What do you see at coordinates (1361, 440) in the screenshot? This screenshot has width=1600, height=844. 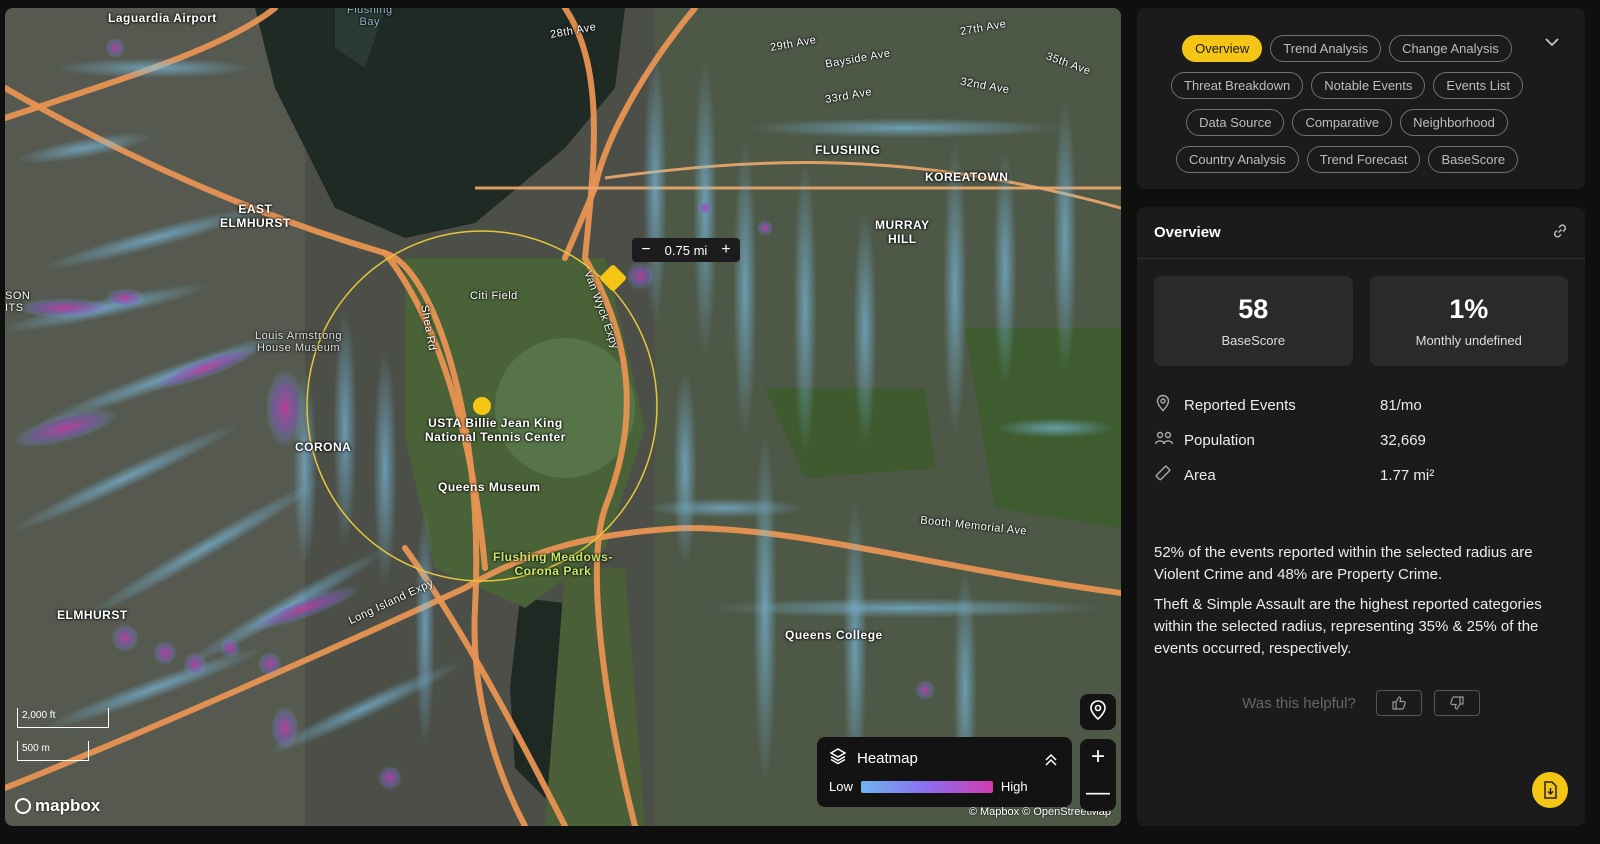 I see `metric-population: Population 32,669` at bounding box center [1361, 440].